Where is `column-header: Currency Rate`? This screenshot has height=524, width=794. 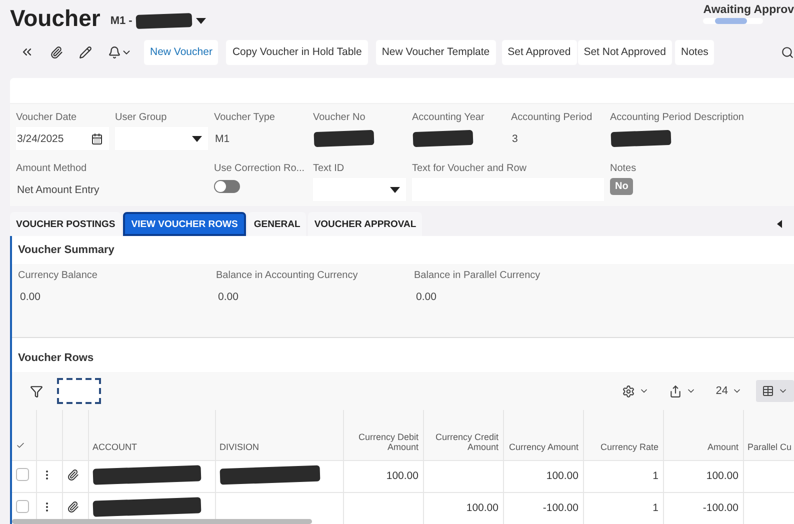 column-header: Currency Rate is located at coordinates (623, 435).